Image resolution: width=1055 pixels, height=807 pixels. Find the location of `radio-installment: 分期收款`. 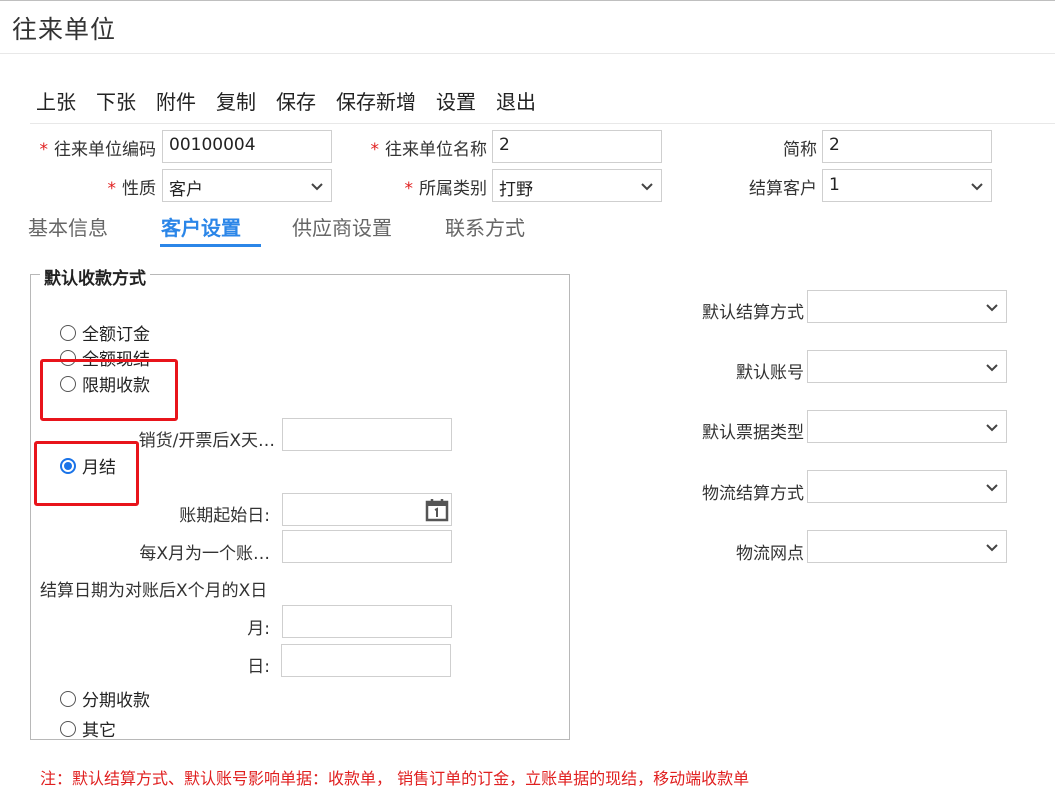

radio-installment: 分期收款 is located at coordinates (105, 698).